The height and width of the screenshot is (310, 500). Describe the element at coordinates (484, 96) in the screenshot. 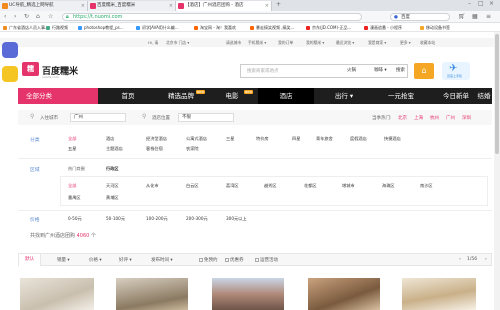

I see `nav-wedding: 结婚` at that location.